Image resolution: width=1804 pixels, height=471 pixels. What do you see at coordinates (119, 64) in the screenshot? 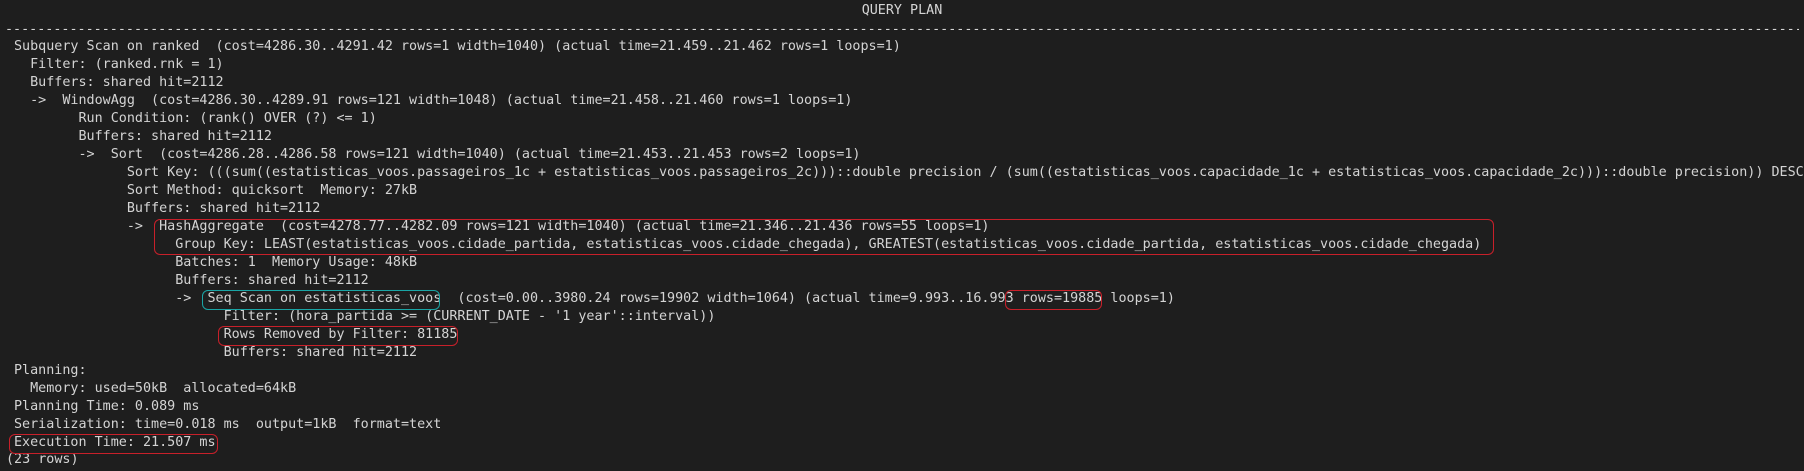
I see `plan-line: Filter: (ranked.rnk = 1)` at bounding box center [119, 64].